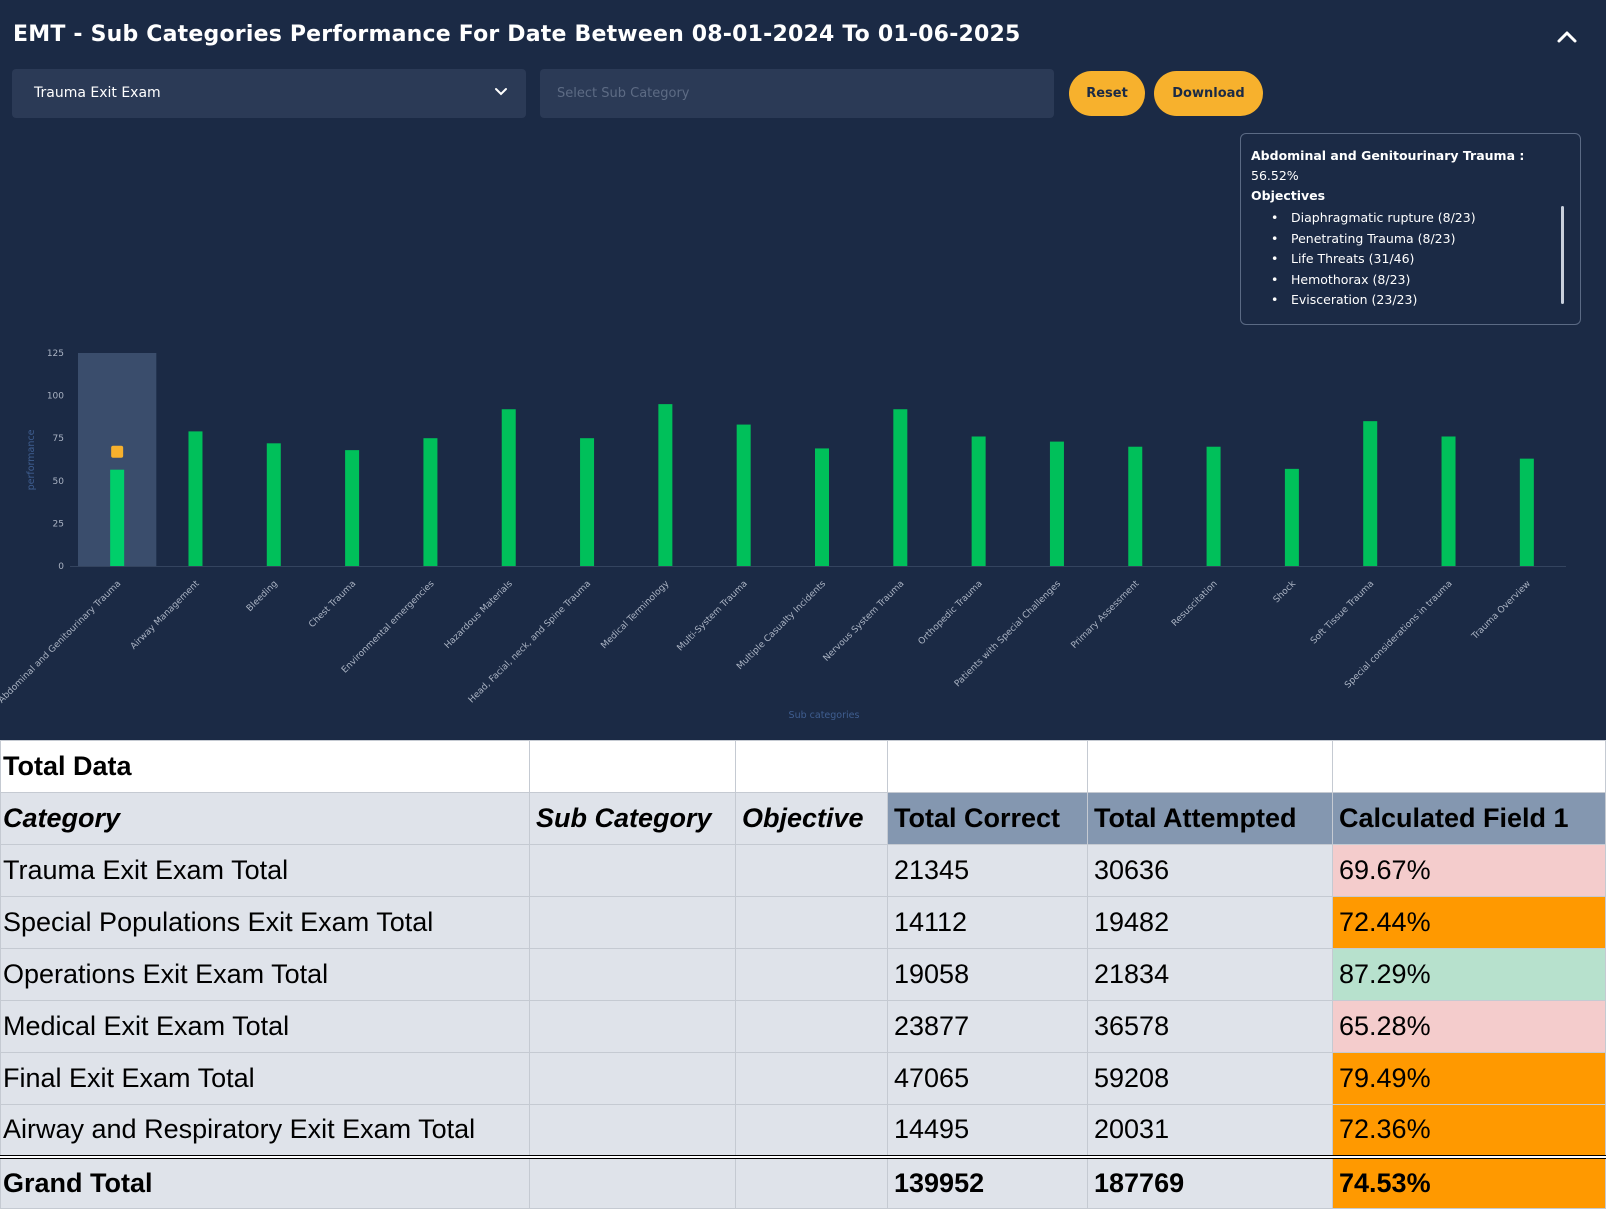 Image resolution: width=1606 pixels, height=1210 pixels. Describe the element at coordinates (864, 621) in the screenshot. I see `x-tick-label: Nervous System Trauma` at that location.